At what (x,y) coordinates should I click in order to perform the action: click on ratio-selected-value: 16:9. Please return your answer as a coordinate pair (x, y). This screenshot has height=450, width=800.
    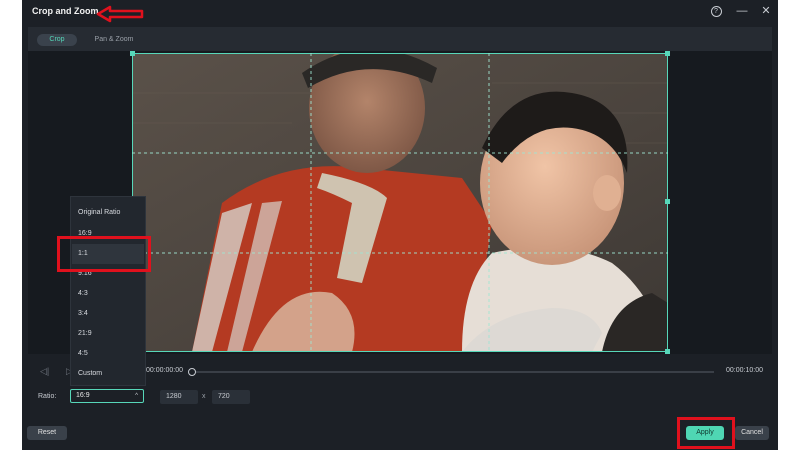
    Looking at the image, I should click on (83, 395).